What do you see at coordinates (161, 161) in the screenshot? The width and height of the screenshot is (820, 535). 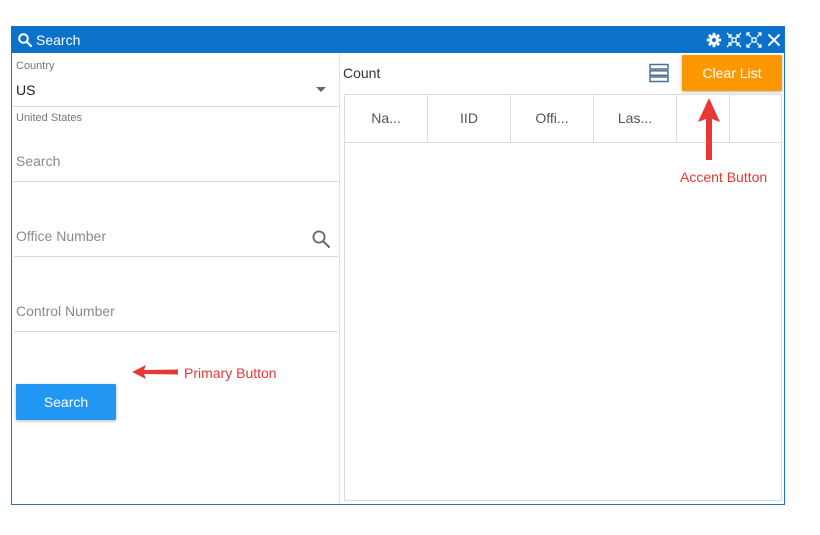 I see `search-input` at bounding box center [161, 161].